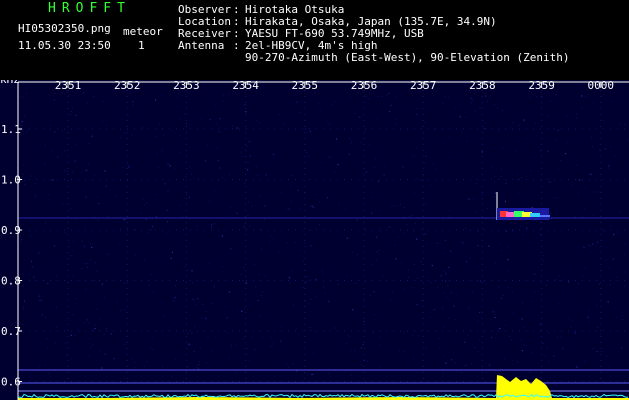  Describe the element at coordinates (11, 331) in the screenshot. I see `freq-tick-label: 0.7` at that location.